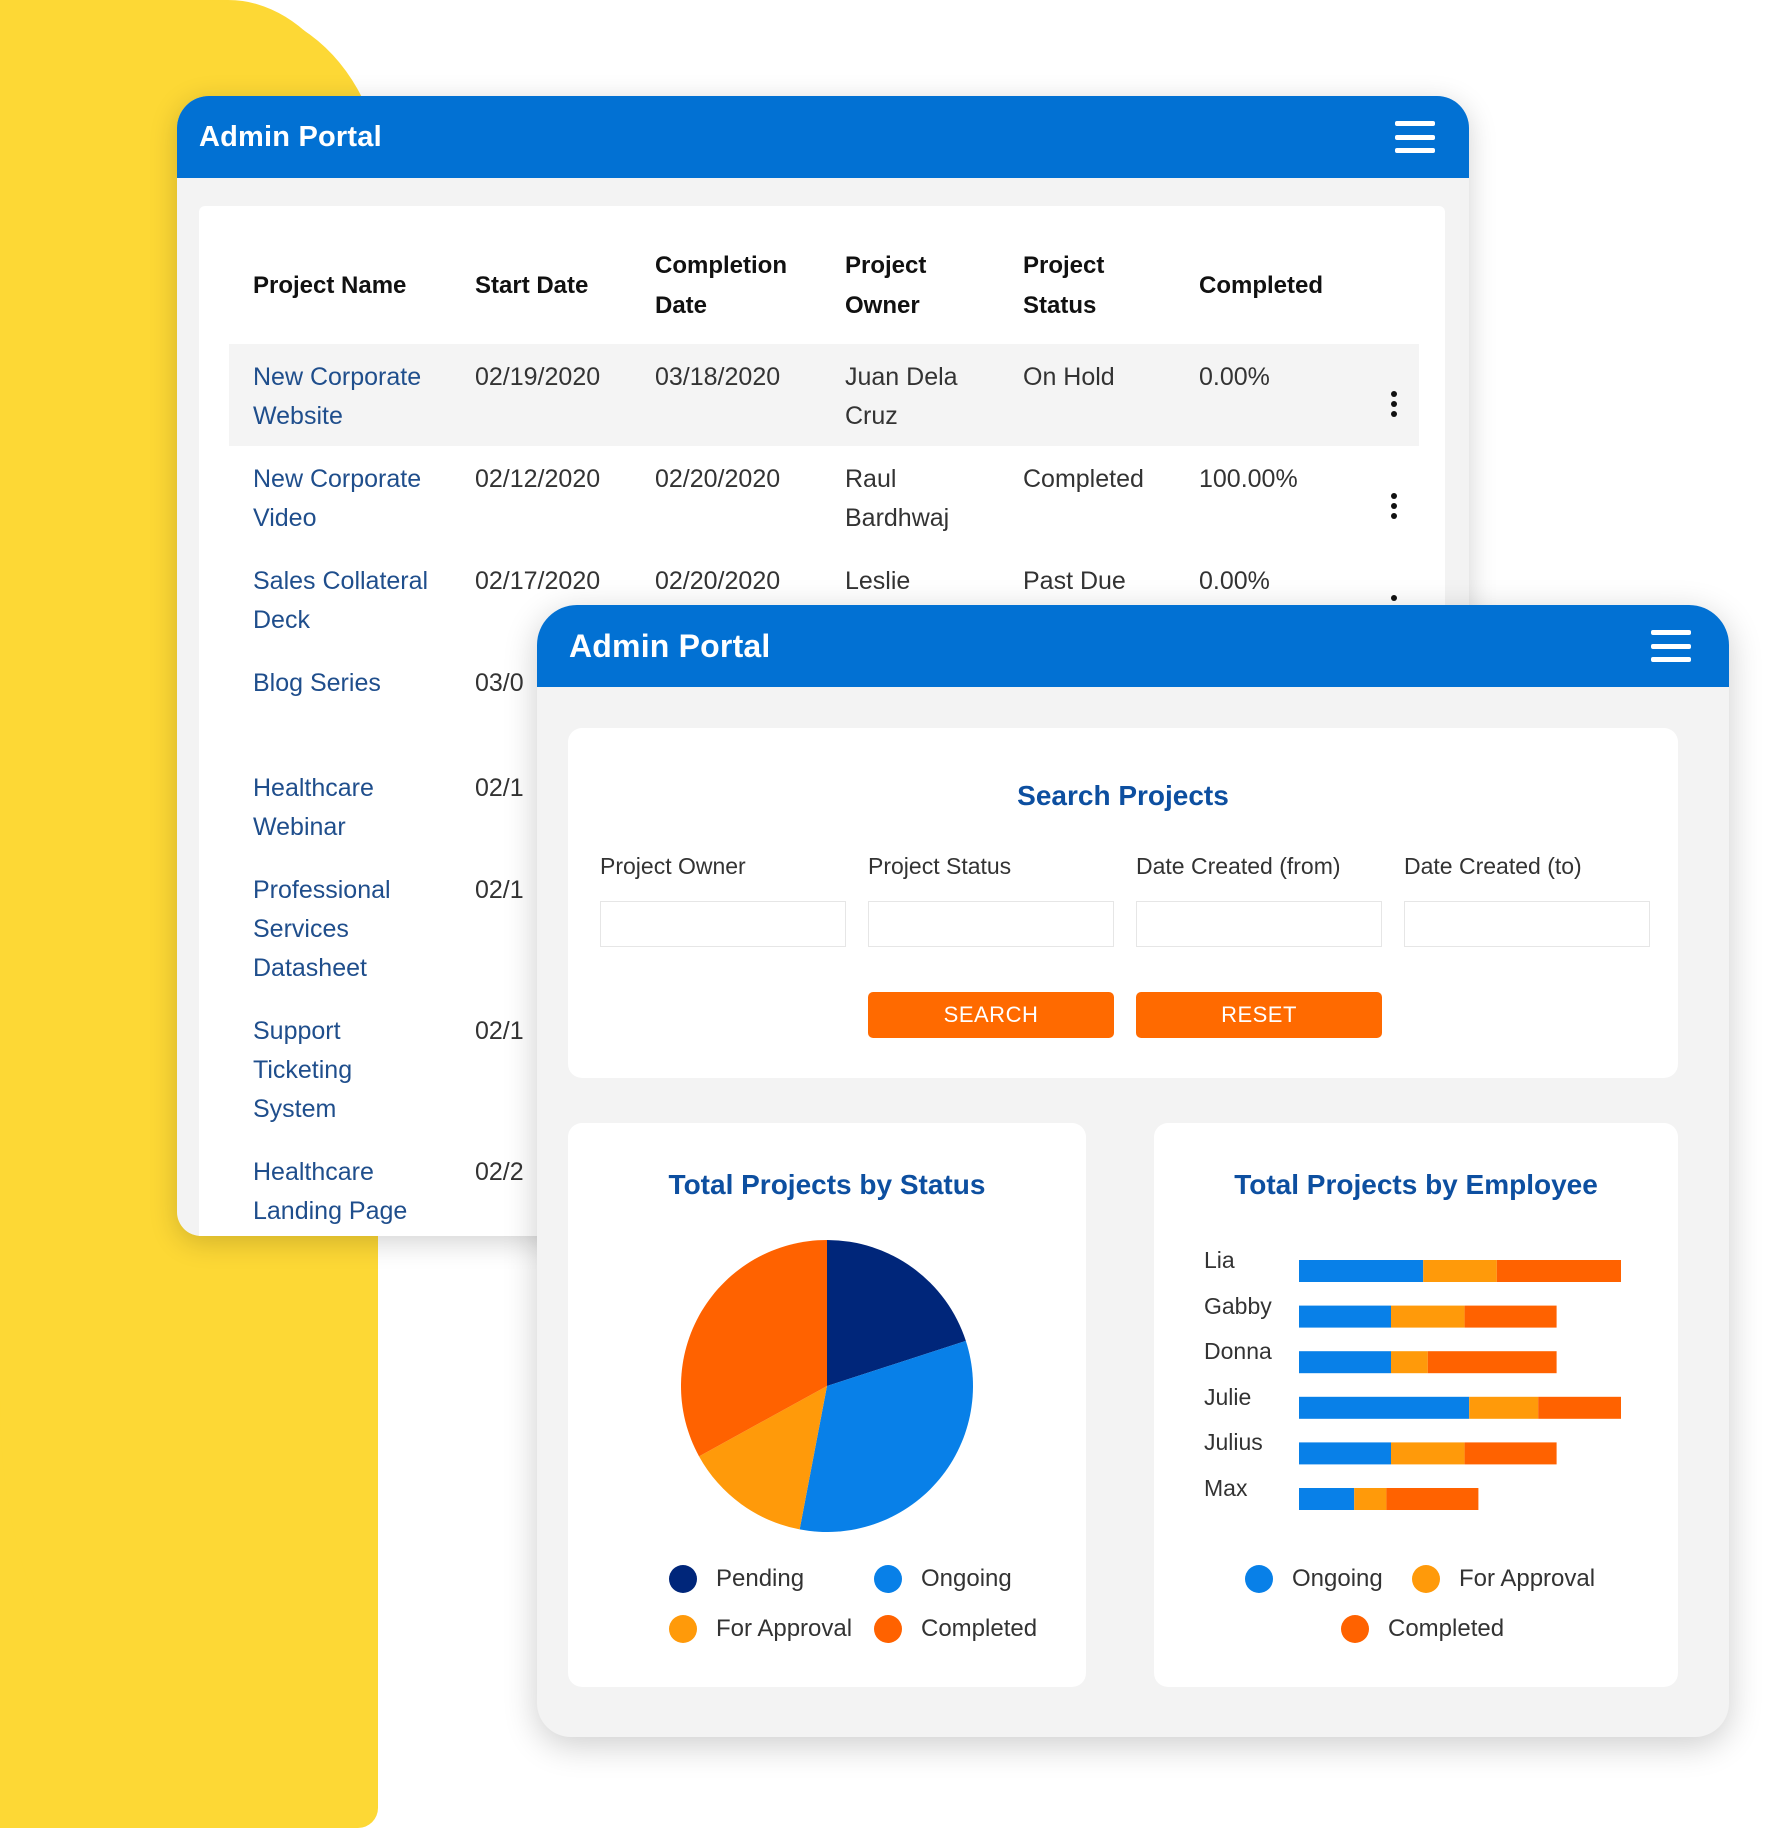 Image resolution: width=1773 pixels, height=1828 pixels. I want to click on project-owner-cell: Juan Dela Cruz, so click(910, 395).